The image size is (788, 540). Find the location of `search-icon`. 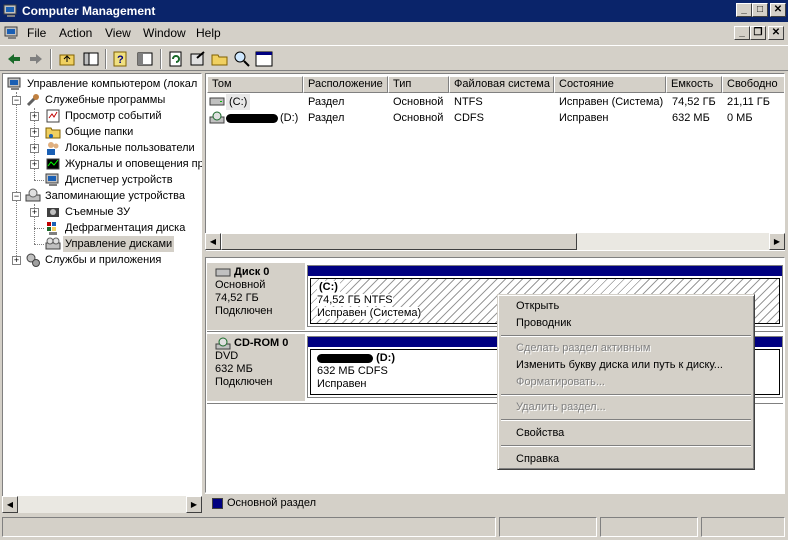

search-icon is located at coordinates (242, 59).